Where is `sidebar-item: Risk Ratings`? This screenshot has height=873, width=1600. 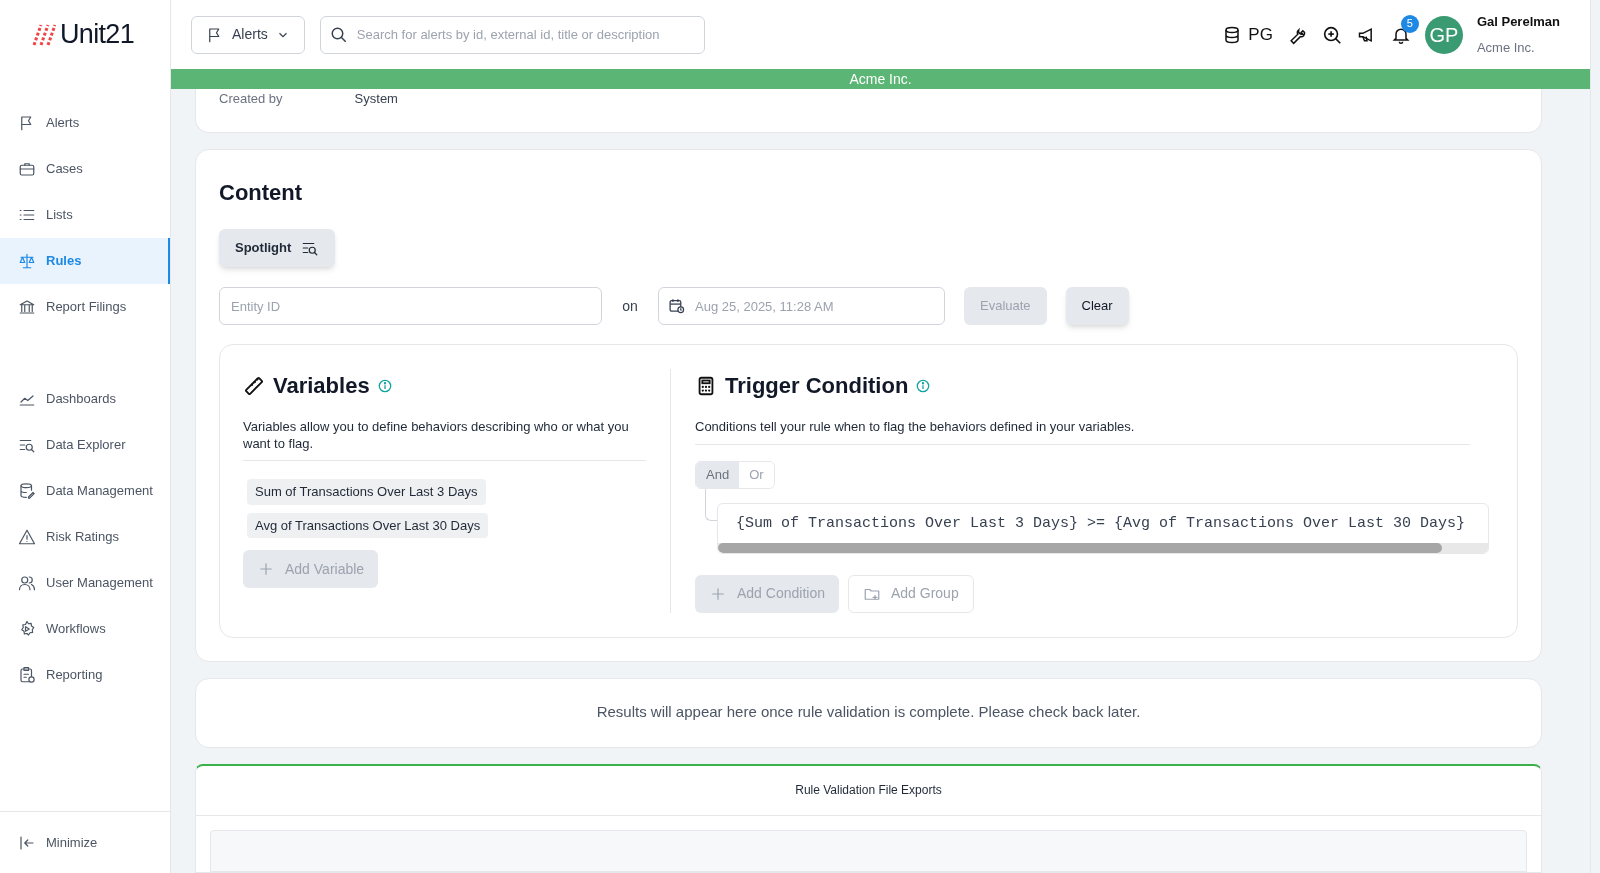 sidebar-item: Risk Ratings is located at coordinates (85, 537).